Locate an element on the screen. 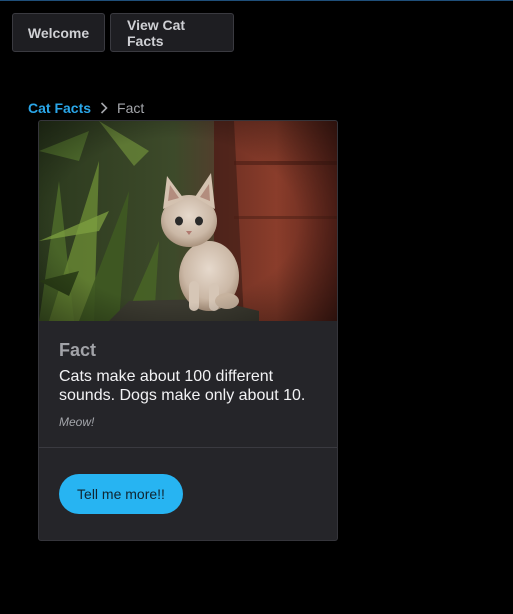  tell-me-more-button: Tell me more!! is located at coordinates (121, 494).